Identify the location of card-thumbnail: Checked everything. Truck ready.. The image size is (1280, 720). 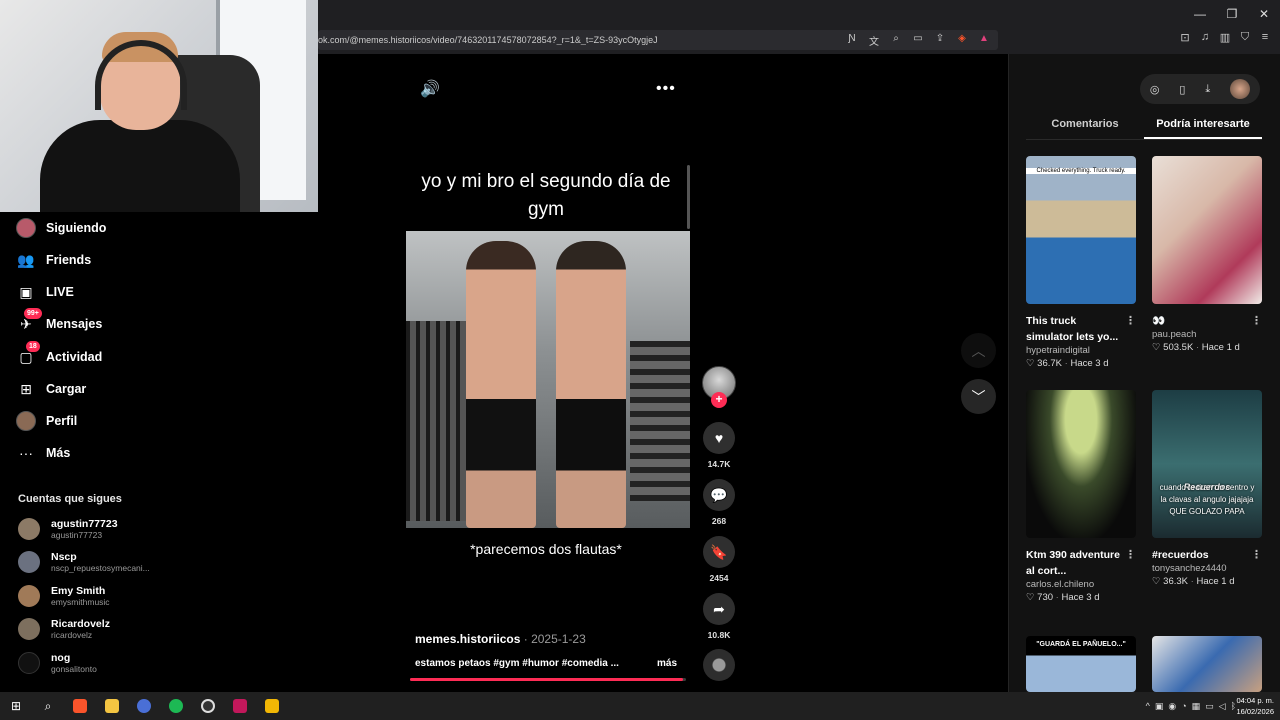
(1081, 230).